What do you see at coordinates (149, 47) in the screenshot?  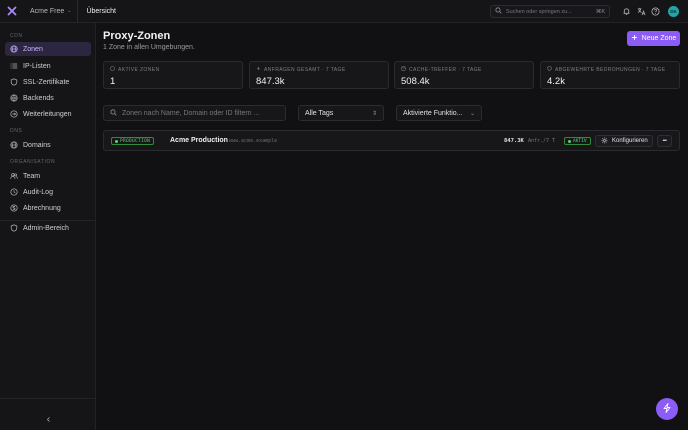 I see `page-subtitle: 1 Zone in allen Umgebungen.` at bounding box center [149, 47].